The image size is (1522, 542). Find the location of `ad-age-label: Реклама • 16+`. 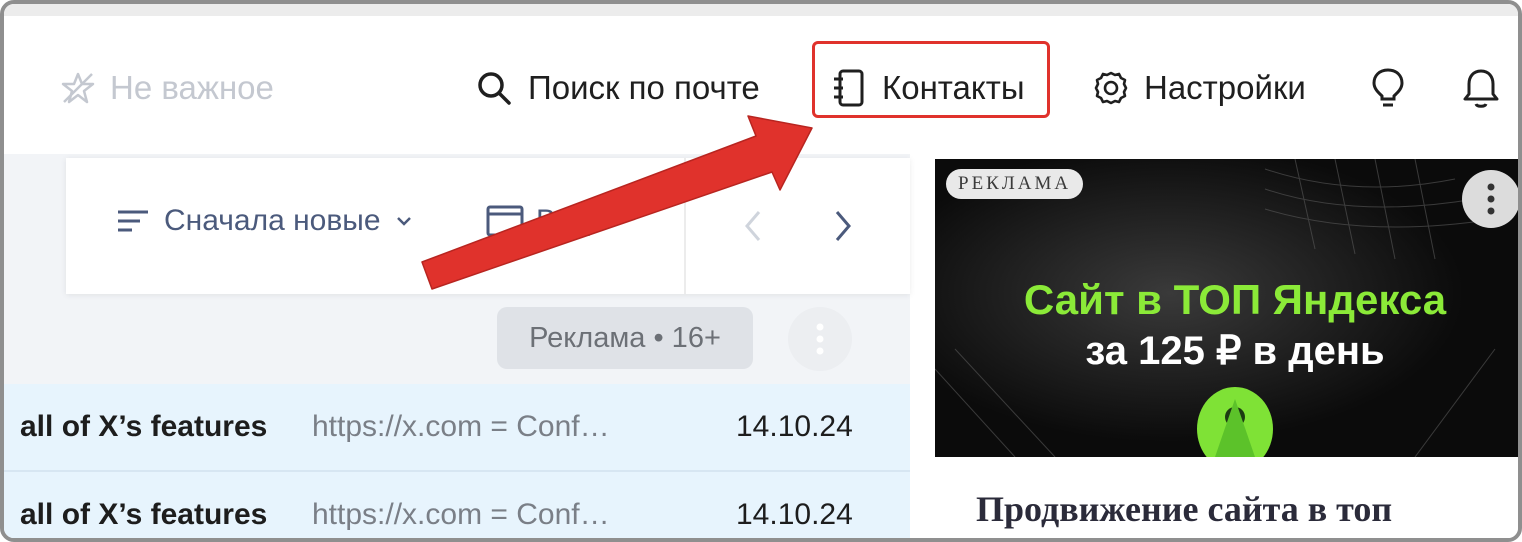

ad-age-label: Реклама • 16+ is located at coordinates (625, 338).